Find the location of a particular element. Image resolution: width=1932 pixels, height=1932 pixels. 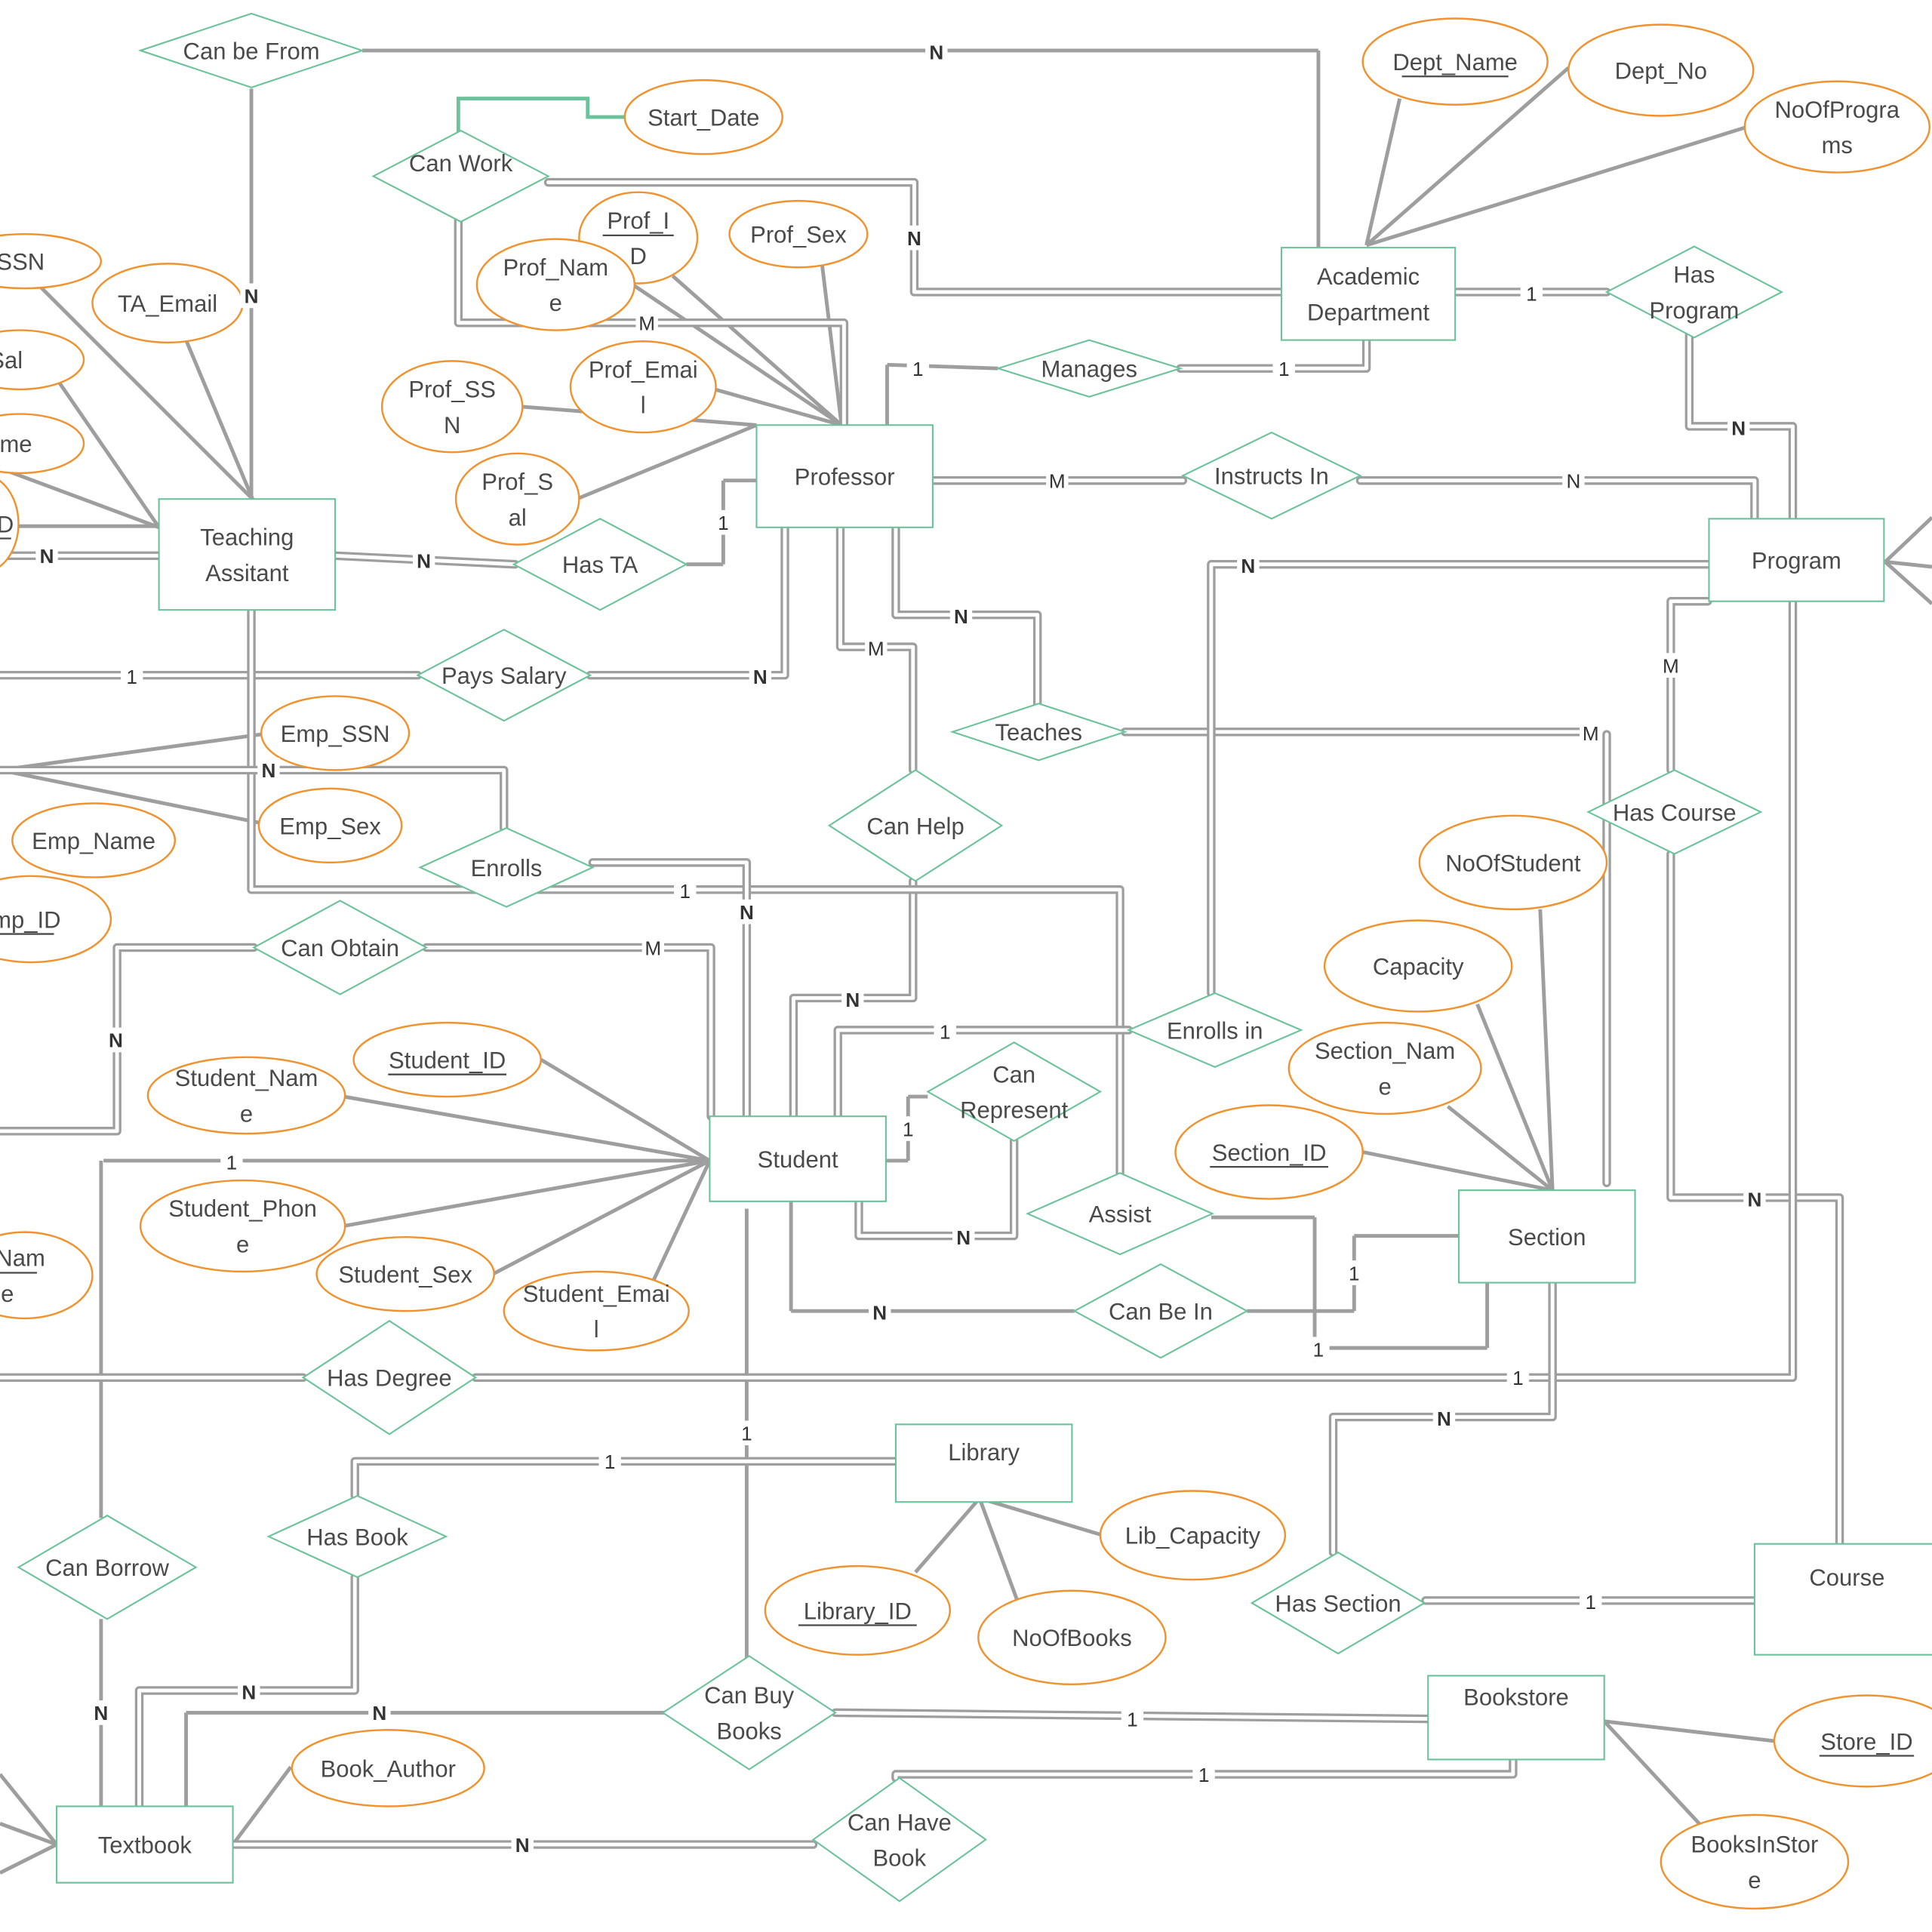

relationship-can-borrow: Can Borrow is located at coordinates (107, 1567).